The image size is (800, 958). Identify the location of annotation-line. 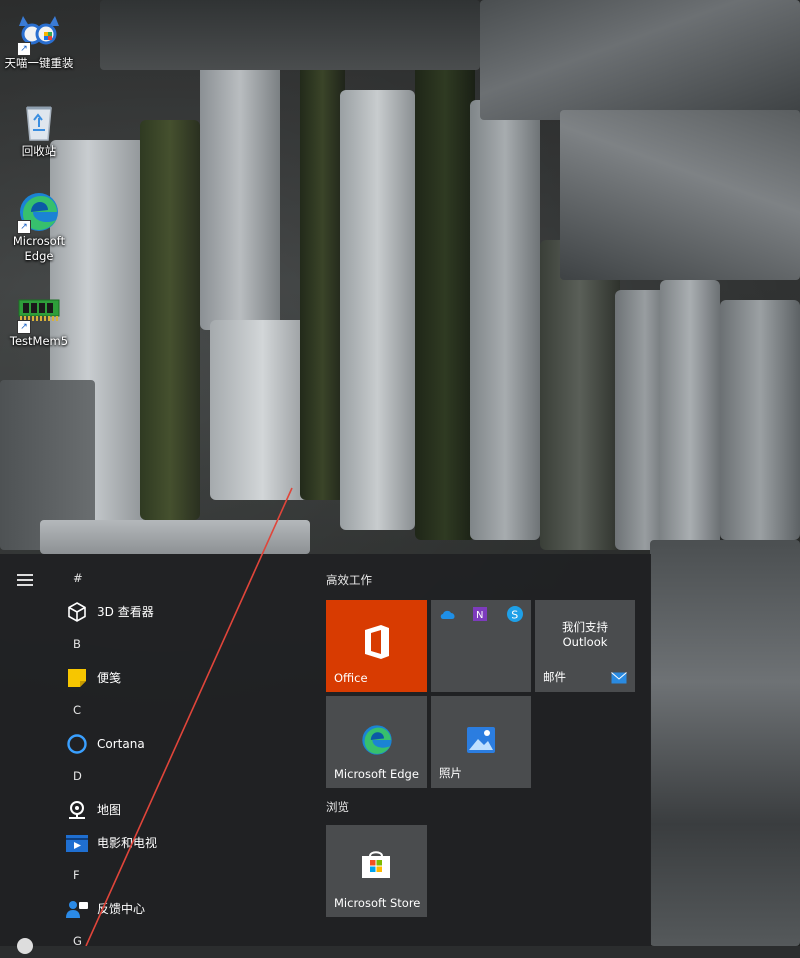
(189, 716).